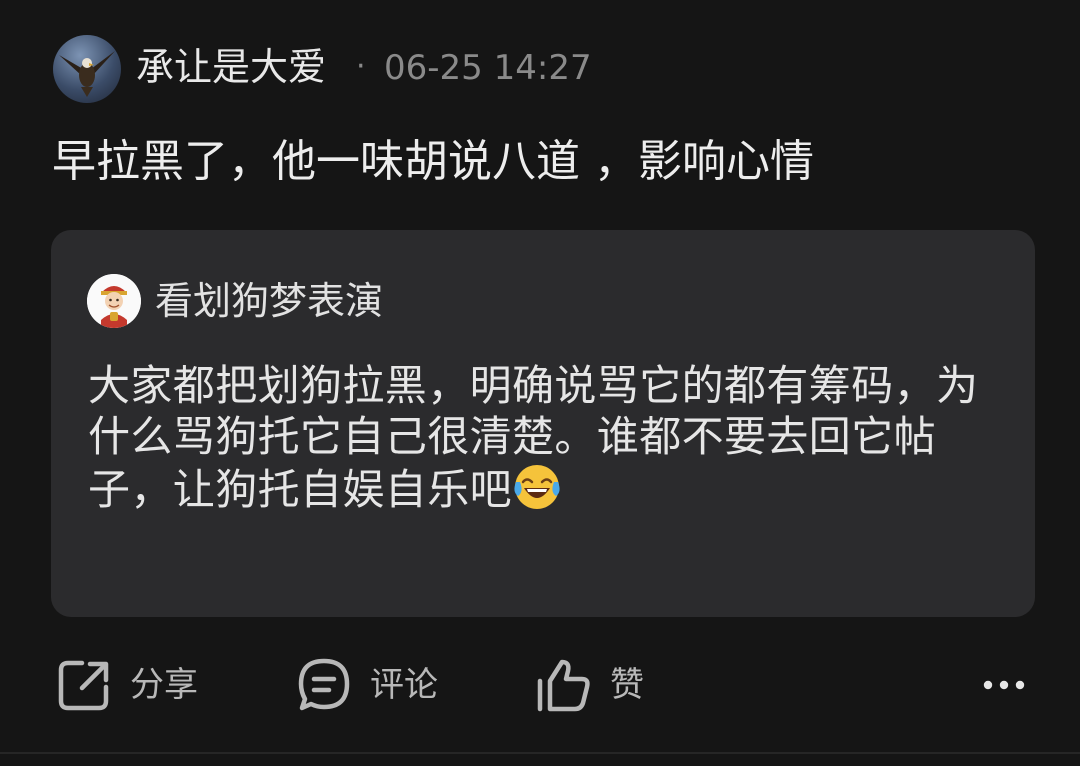 The width and height of the screenshot is (1080, 766). I want to click on thumbs-up-icon, so click(563, 685).